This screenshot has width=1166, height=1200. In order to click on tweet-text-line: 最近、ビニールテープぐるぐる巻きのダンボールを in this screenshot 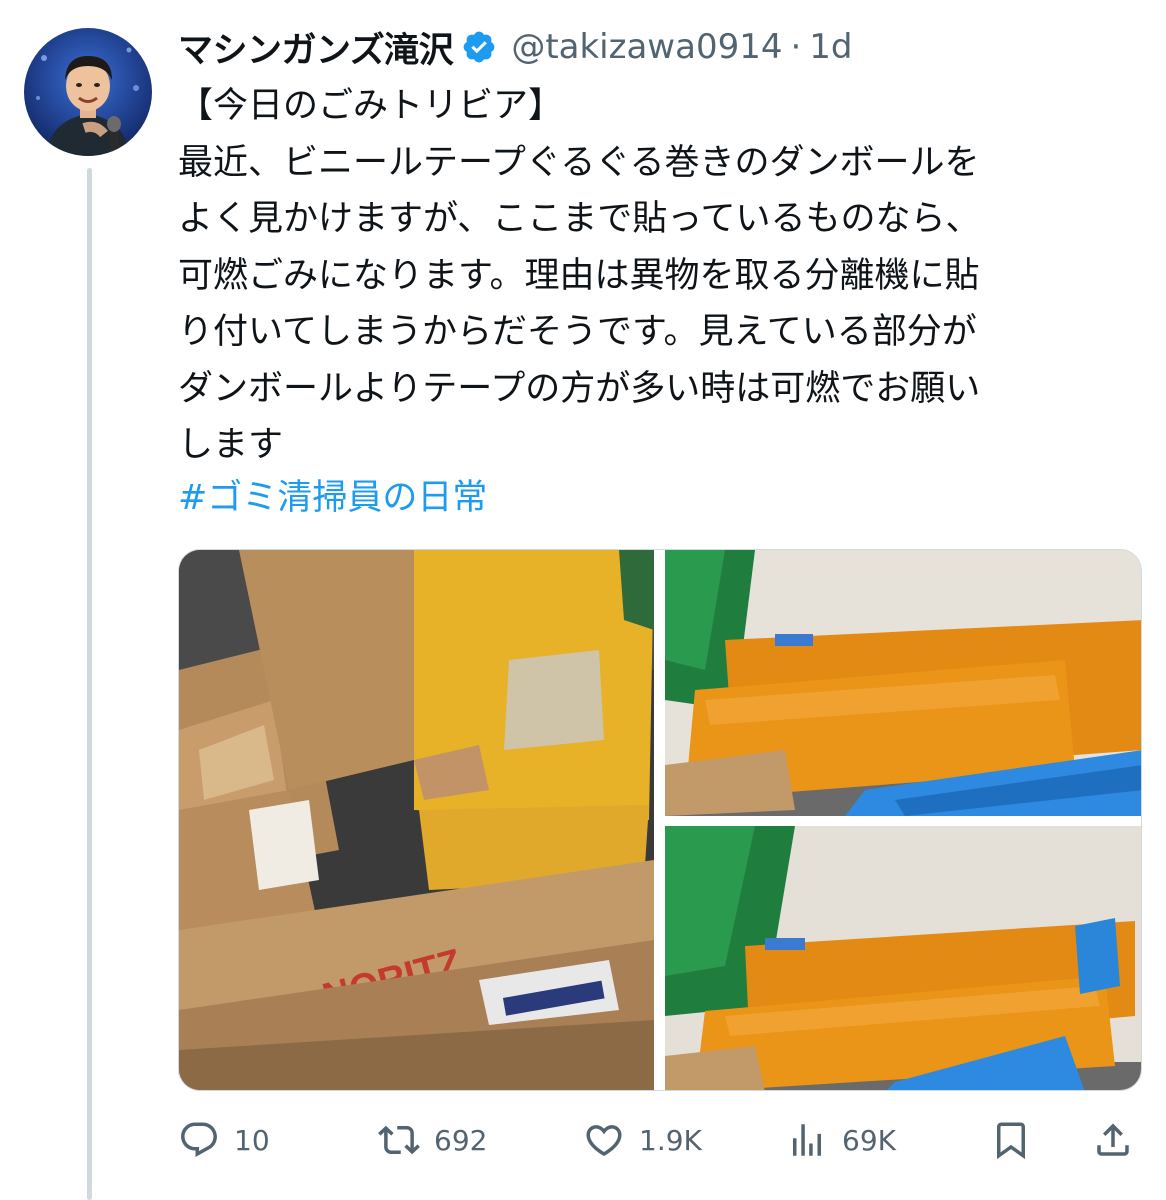, I will do `click(579, 162)`.